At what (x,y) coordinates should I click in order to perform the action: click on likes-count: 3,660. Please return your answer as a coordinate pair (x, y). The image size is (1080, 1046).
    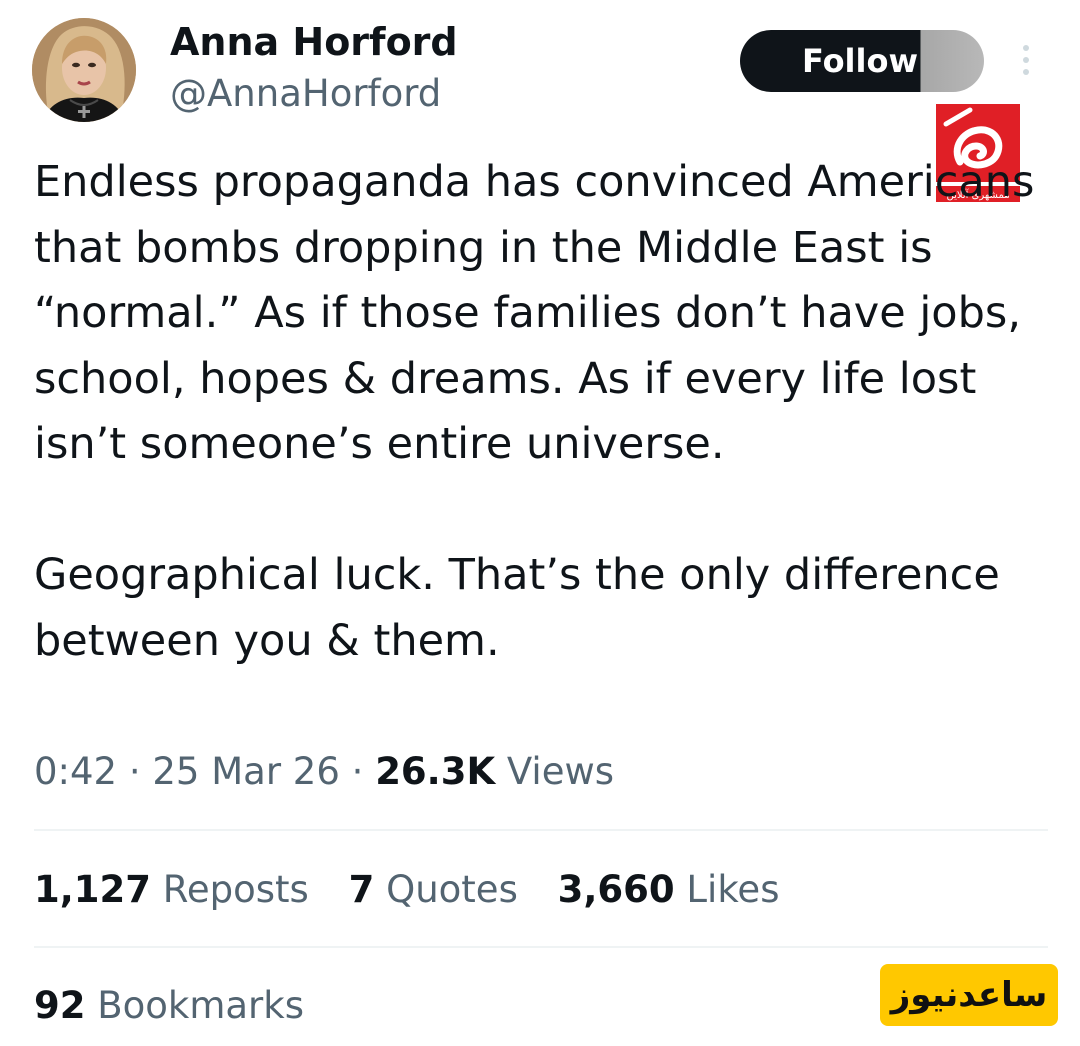
    Looking at the image, I should click on (616, 889).